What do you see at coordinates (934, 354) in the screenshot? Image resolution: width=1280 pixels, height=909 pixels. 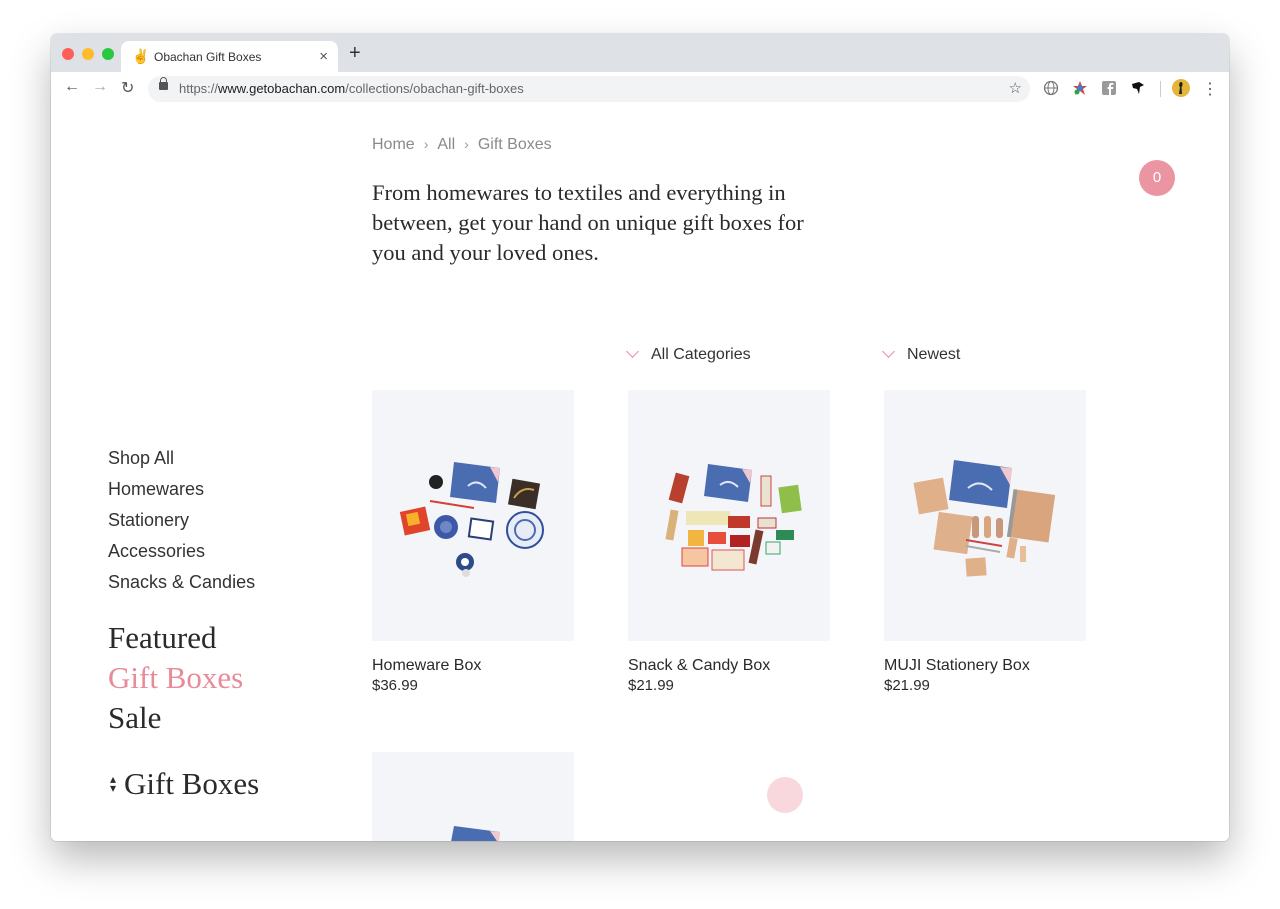 I see `sort-filter-label: Newest` at bounding box center [934, 354].